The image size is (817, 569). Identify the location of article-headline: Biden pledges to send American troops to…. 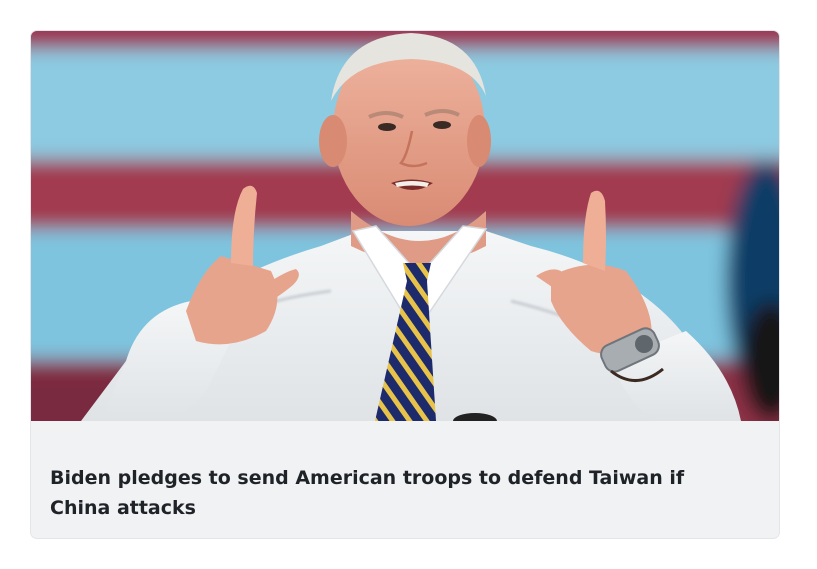
(400, 493).